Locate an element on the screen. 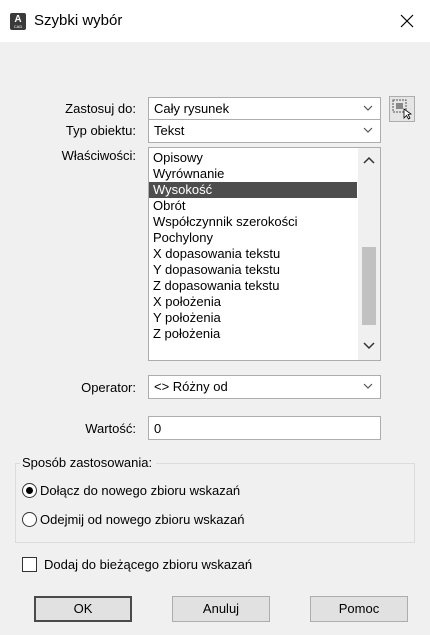  radio-include-label: Dołącz do nowego zbioru wskazań is located at coordinates (140, 490).